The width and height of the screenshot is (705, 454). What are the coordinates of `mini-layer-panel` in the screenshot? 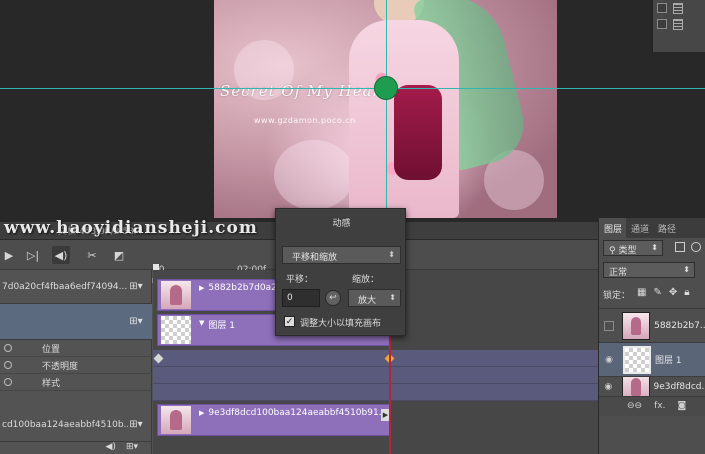 It's located at (678, 26).